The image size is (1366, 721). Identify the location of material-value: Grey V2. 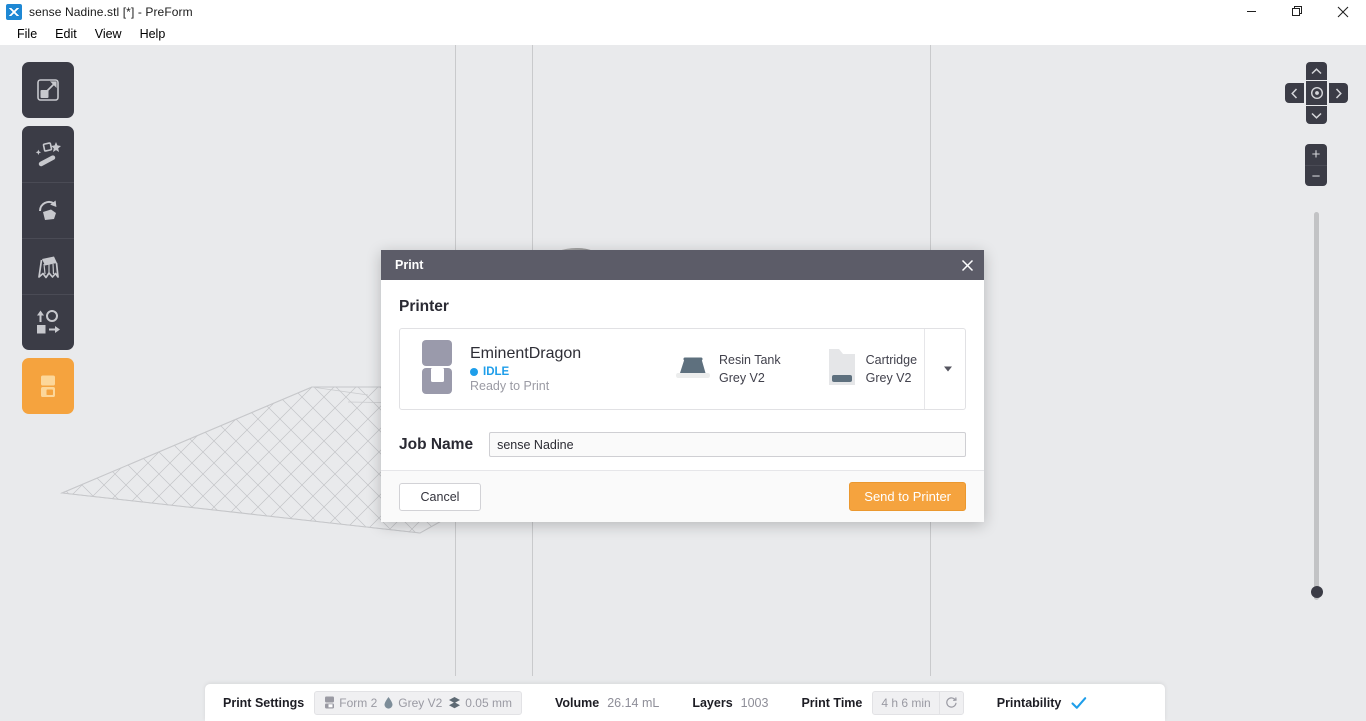
(420, 702).